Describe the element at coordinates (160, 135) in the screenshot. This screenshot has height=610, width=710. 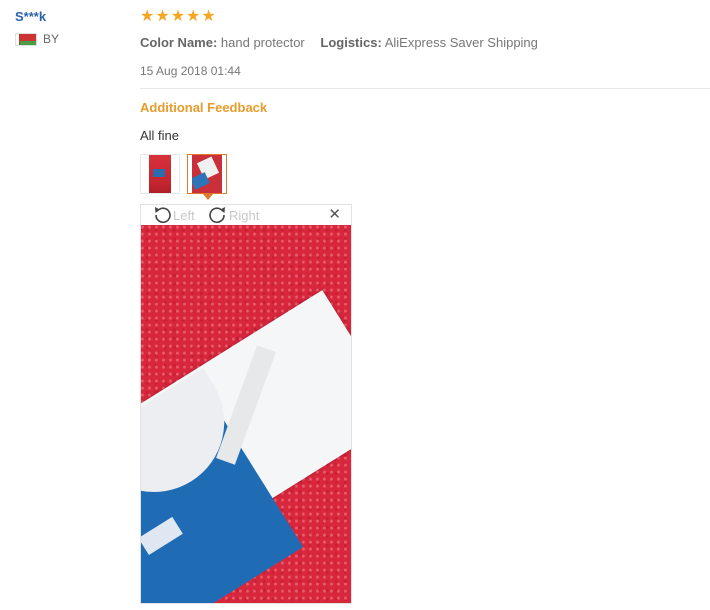
I see `feedback-text: All fine` at that location.